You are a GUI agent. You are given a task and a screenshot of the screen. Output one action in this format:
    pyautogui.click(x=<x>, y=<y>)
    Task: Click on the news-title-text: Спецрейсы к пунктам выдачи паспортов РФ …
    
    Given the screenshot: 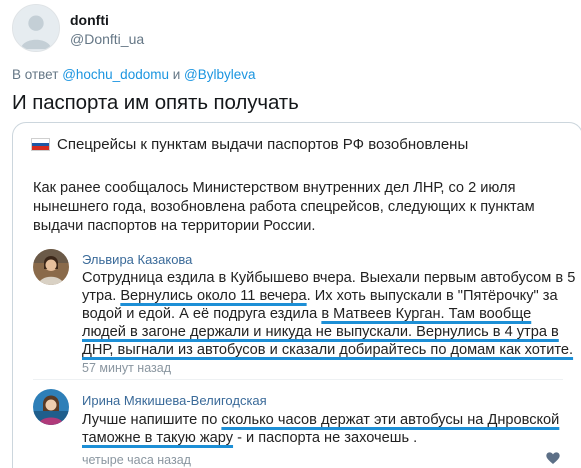 What is the action you would take?
    pyautogui.click(x=263, y=144)
    